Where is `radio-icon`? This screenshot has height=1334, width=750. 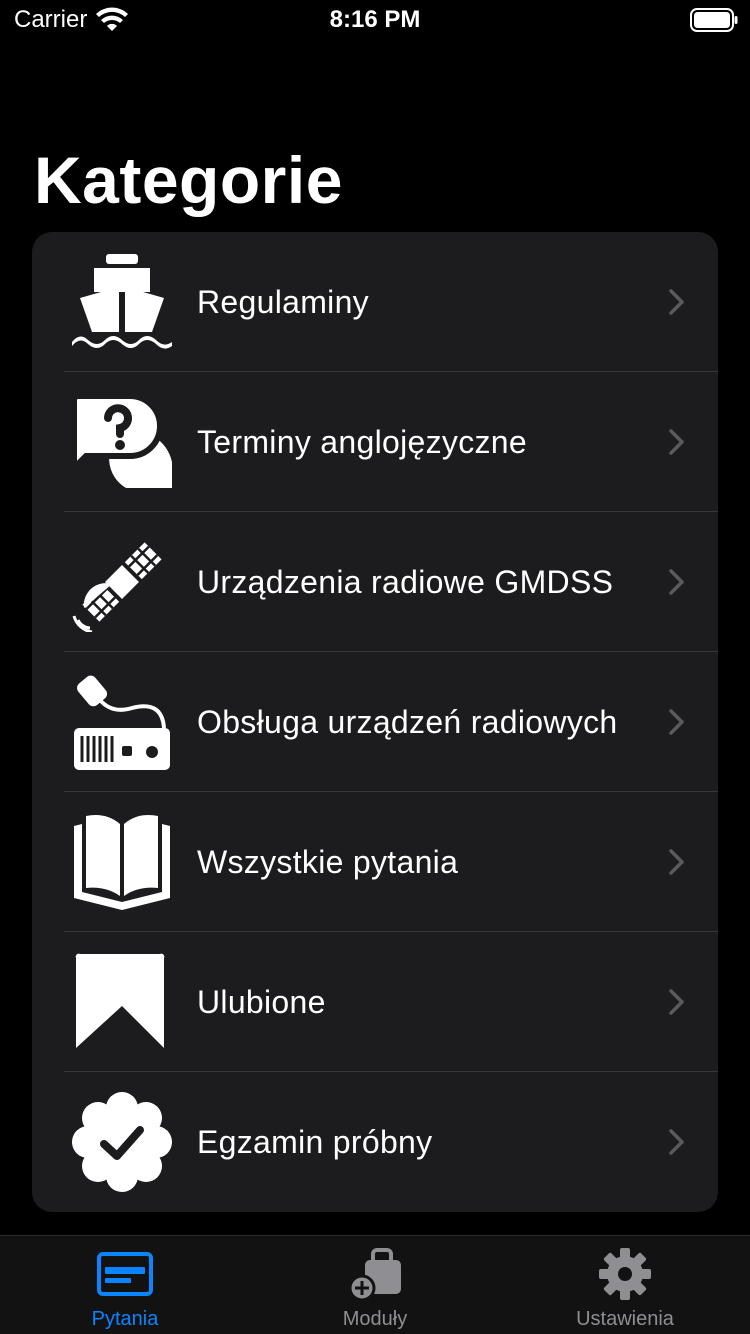
radio-icon is located at coordinates (122, 722).